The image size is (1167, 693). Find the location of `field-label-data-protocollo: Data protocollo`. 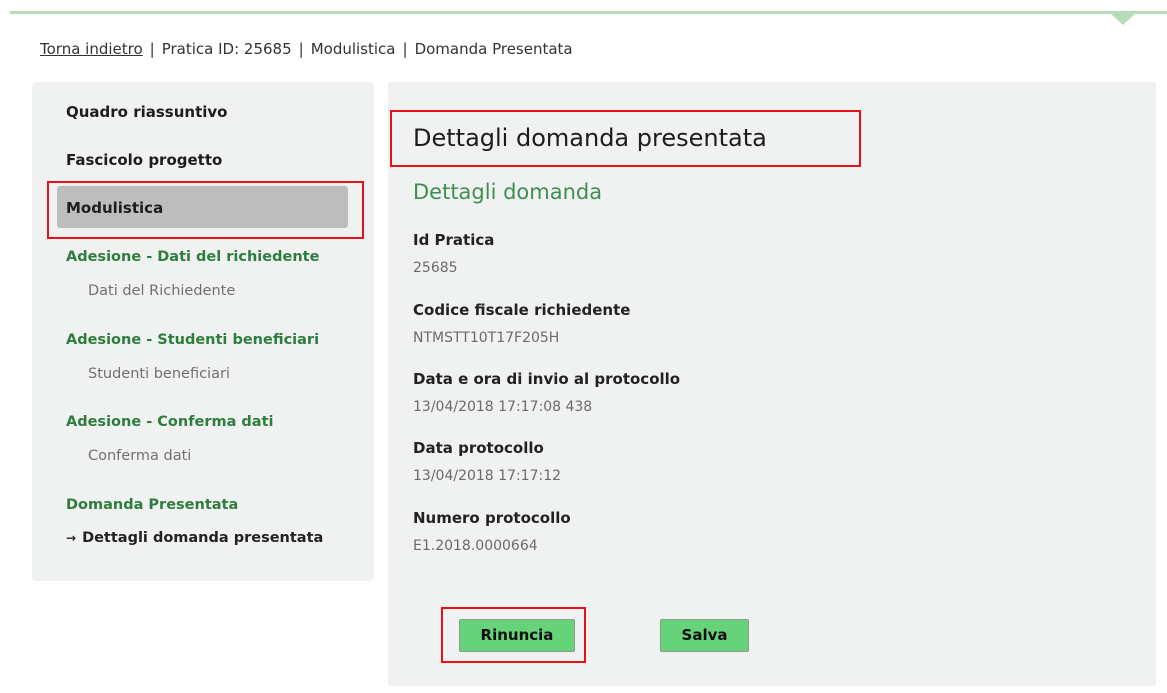

field-label-data-protocollo: Data protocollo is located at coordinates (478, 448).